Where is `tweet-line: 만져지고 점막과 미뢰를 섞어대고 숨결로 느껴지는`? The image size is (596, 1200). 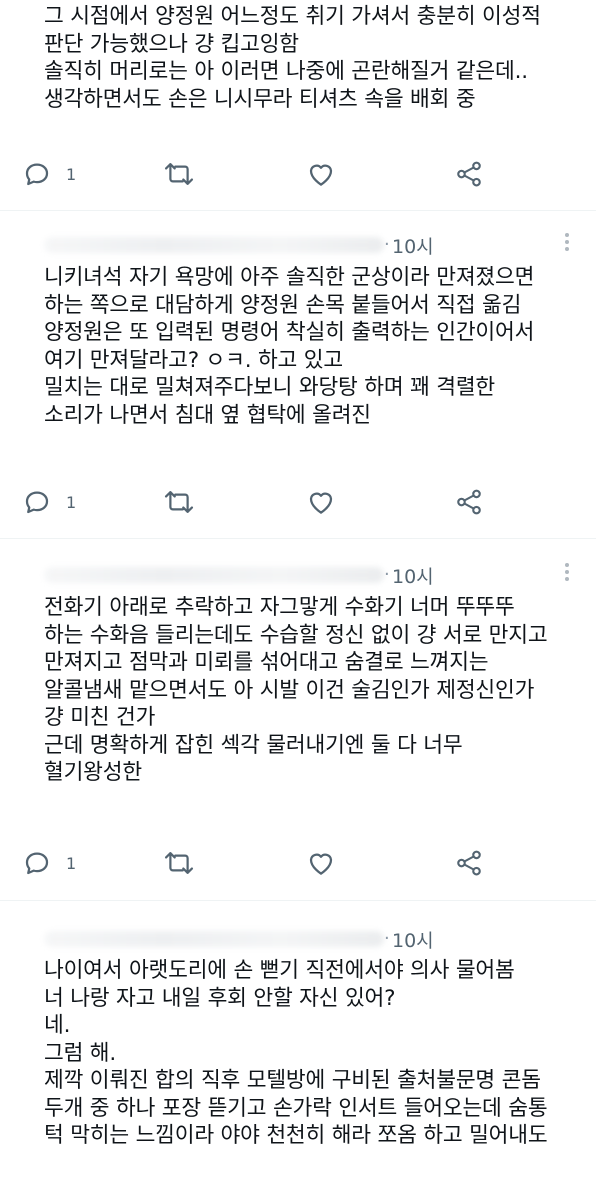 tweet-line: 만져지고 점막과 미뢰를 섞어대고 숨결로 느껴지는 is located at coordinates (266, 662).